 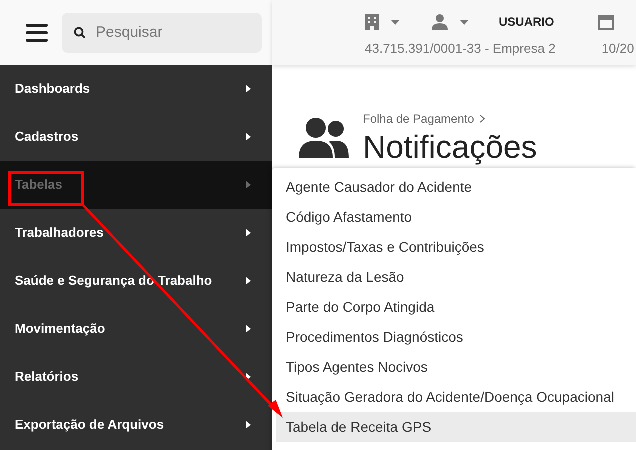 I want to click on submenu-item: Tabela de Receita GPS, so click(x=456, y=427).